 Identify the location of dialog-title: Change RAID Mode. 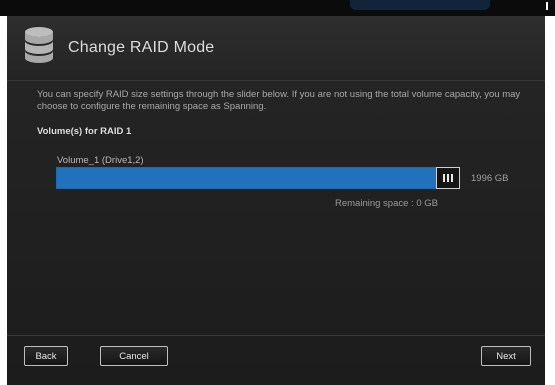
(141, 47).